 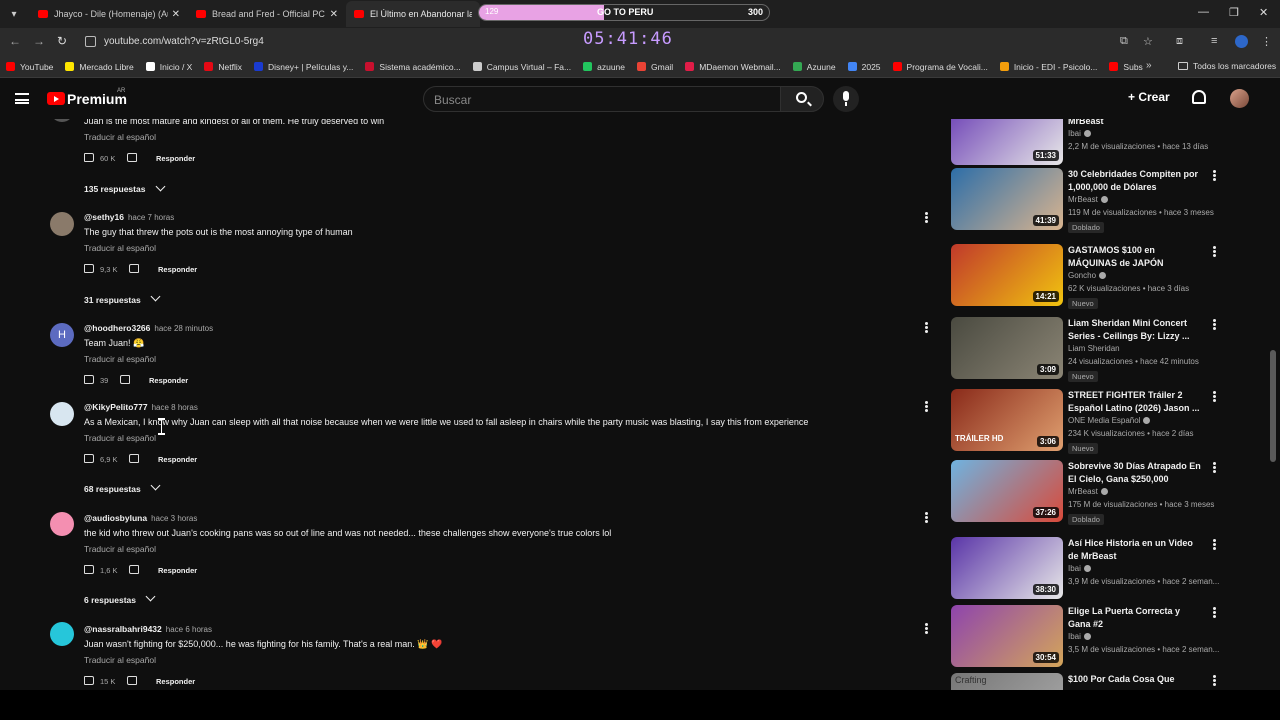 What do you see at coordinates (1148, 41) in the screenshot?
I see `bookmark-star-icon: ☆` at bounding box center [1148, 41].